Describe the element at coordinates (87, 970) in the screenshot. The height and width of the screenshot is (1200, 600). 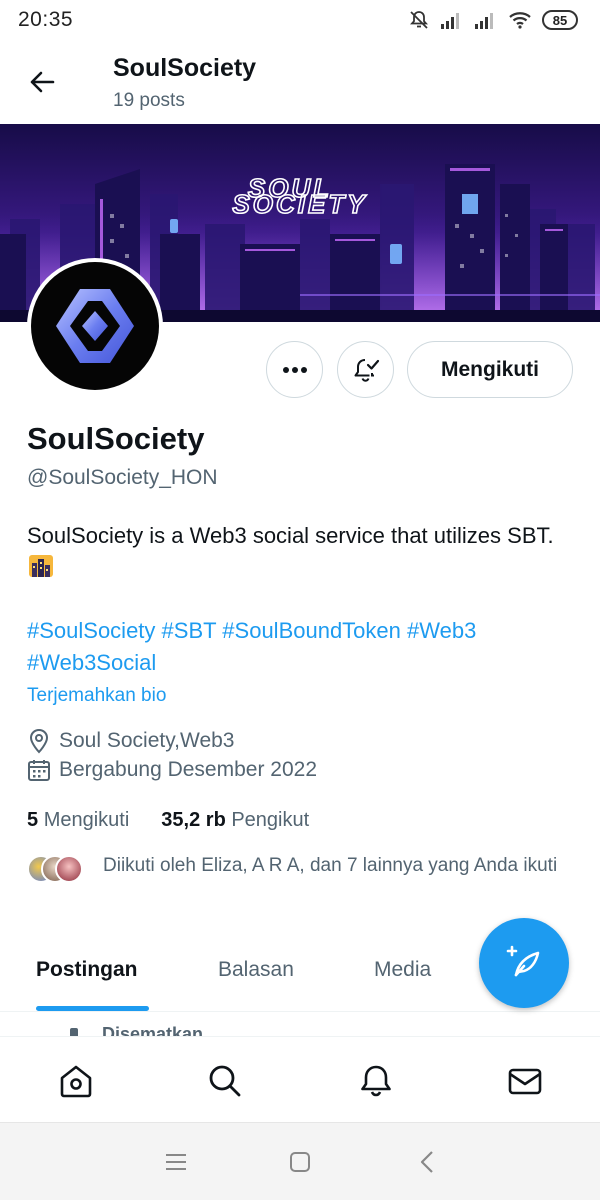
I see `tab-postingan: Postingan` at that location.